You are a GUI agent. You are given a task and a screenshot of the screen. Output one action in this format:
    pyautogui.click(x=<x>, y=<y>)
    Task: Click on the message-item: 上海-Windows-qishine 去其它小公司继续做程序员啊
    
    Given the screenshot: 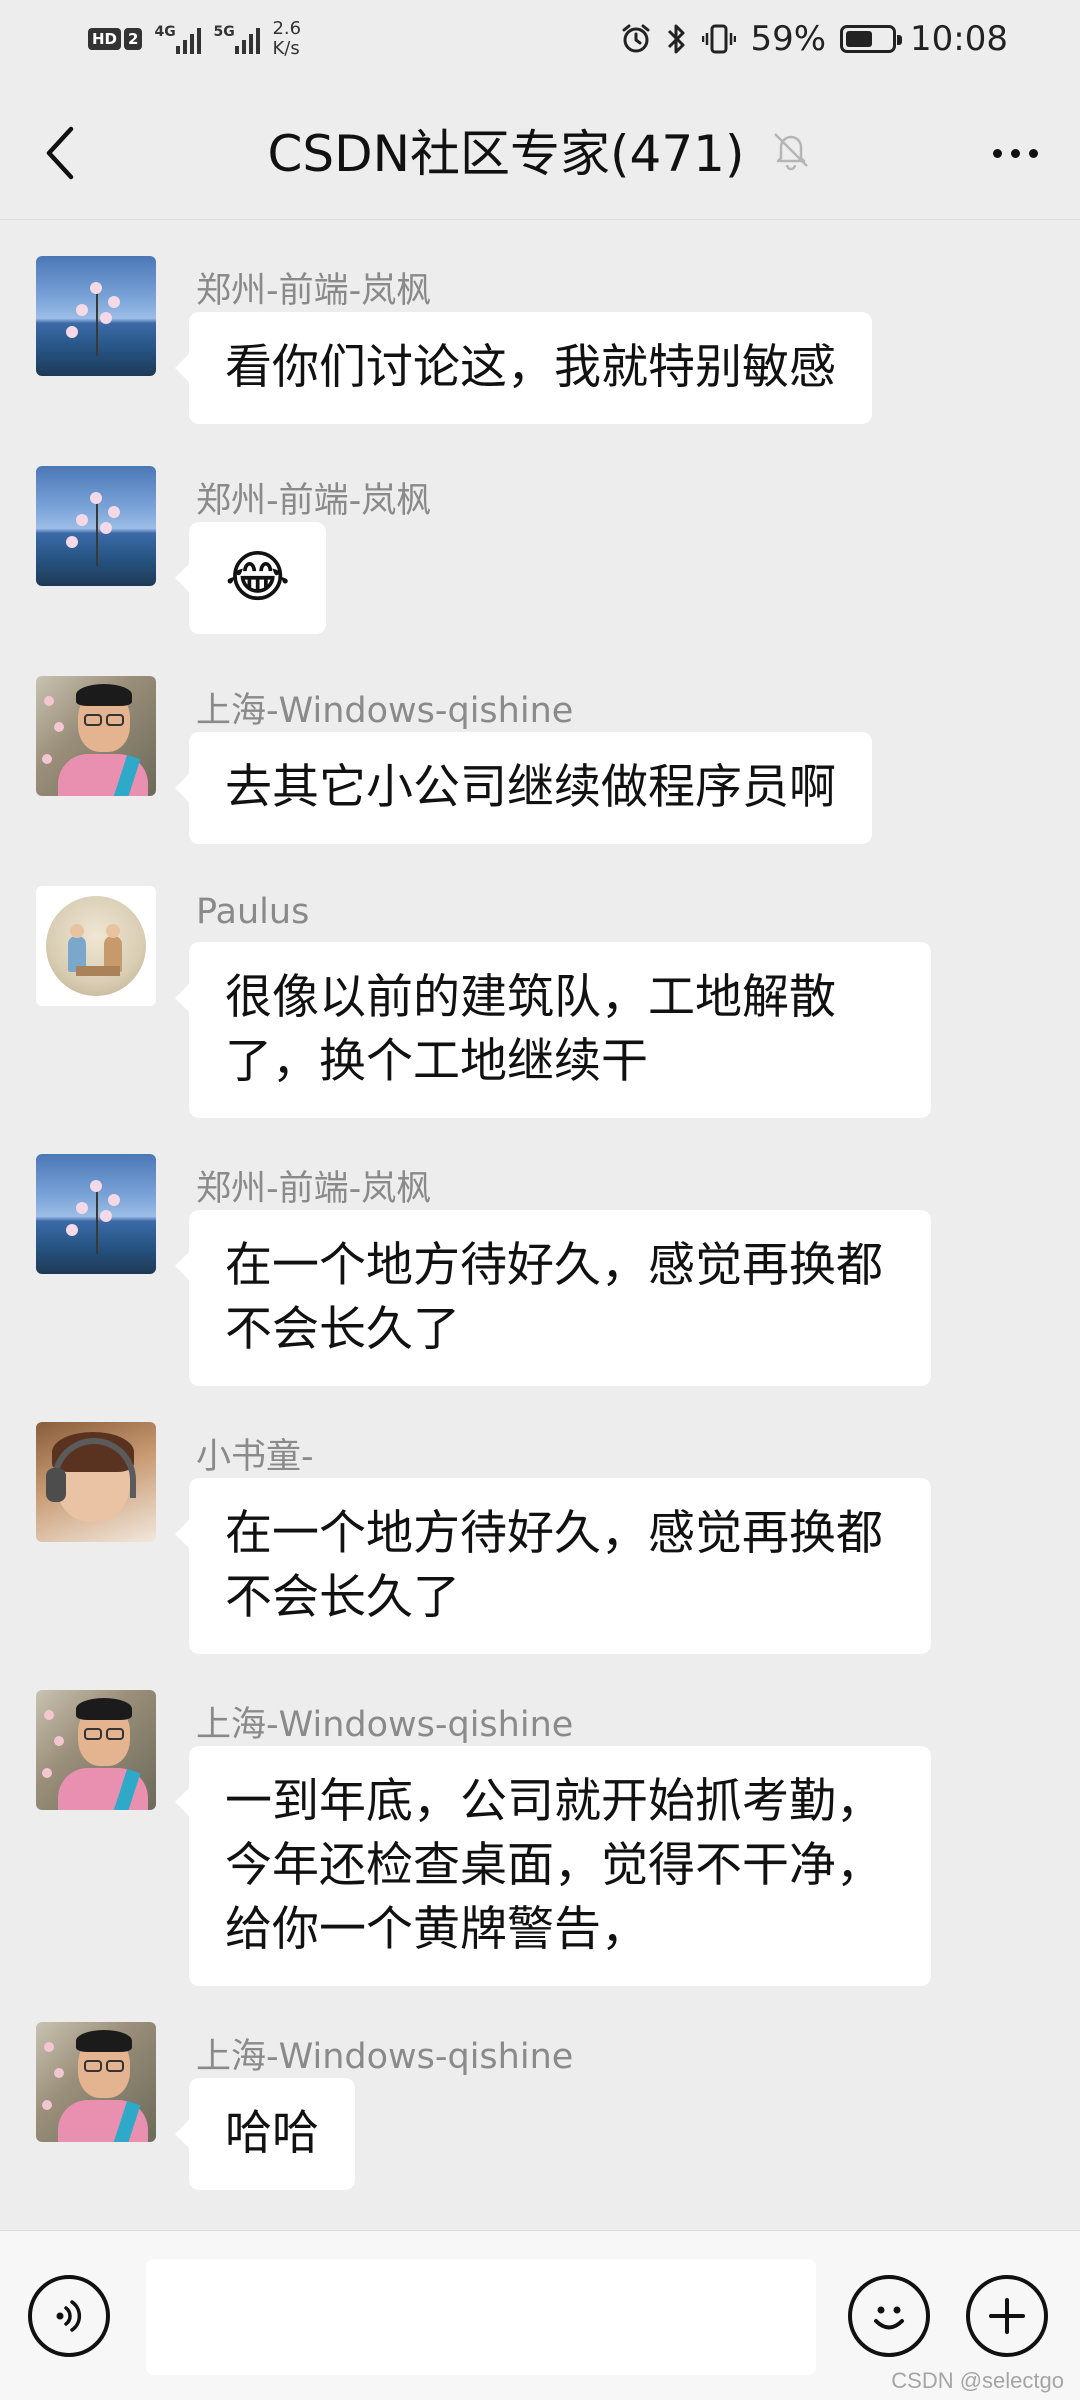 What is the action you would take?
    pyautogui.click(x=536, y=745)
    